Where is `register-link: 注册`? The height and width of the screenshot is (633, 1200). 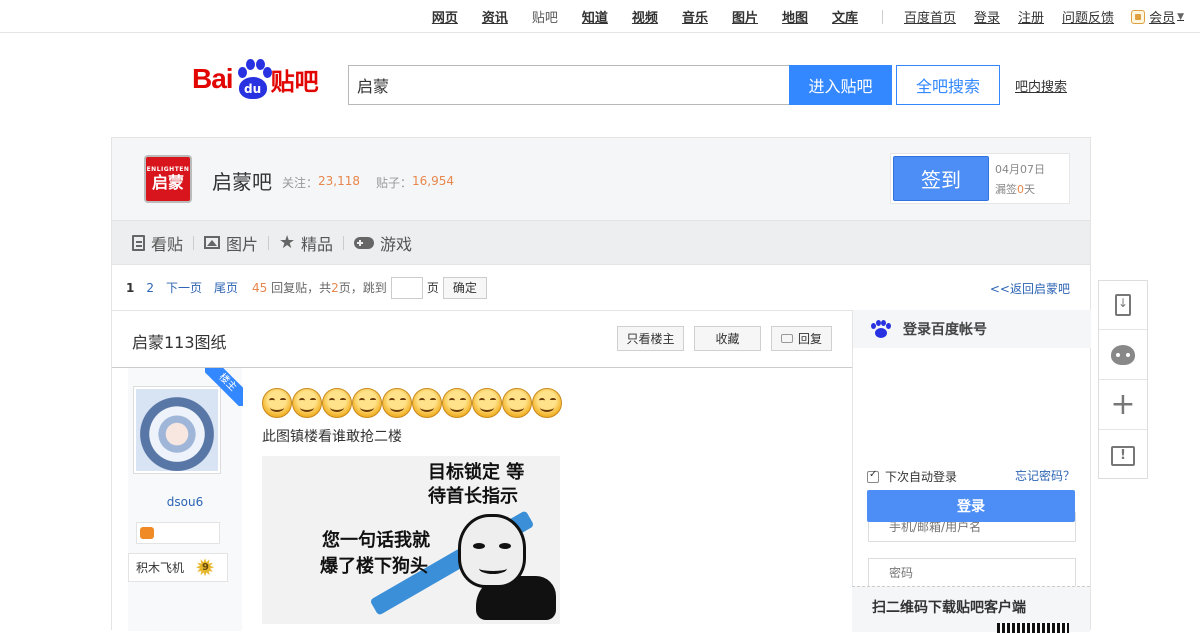 register-link: 注册 is located at coordinates (1031, 16).